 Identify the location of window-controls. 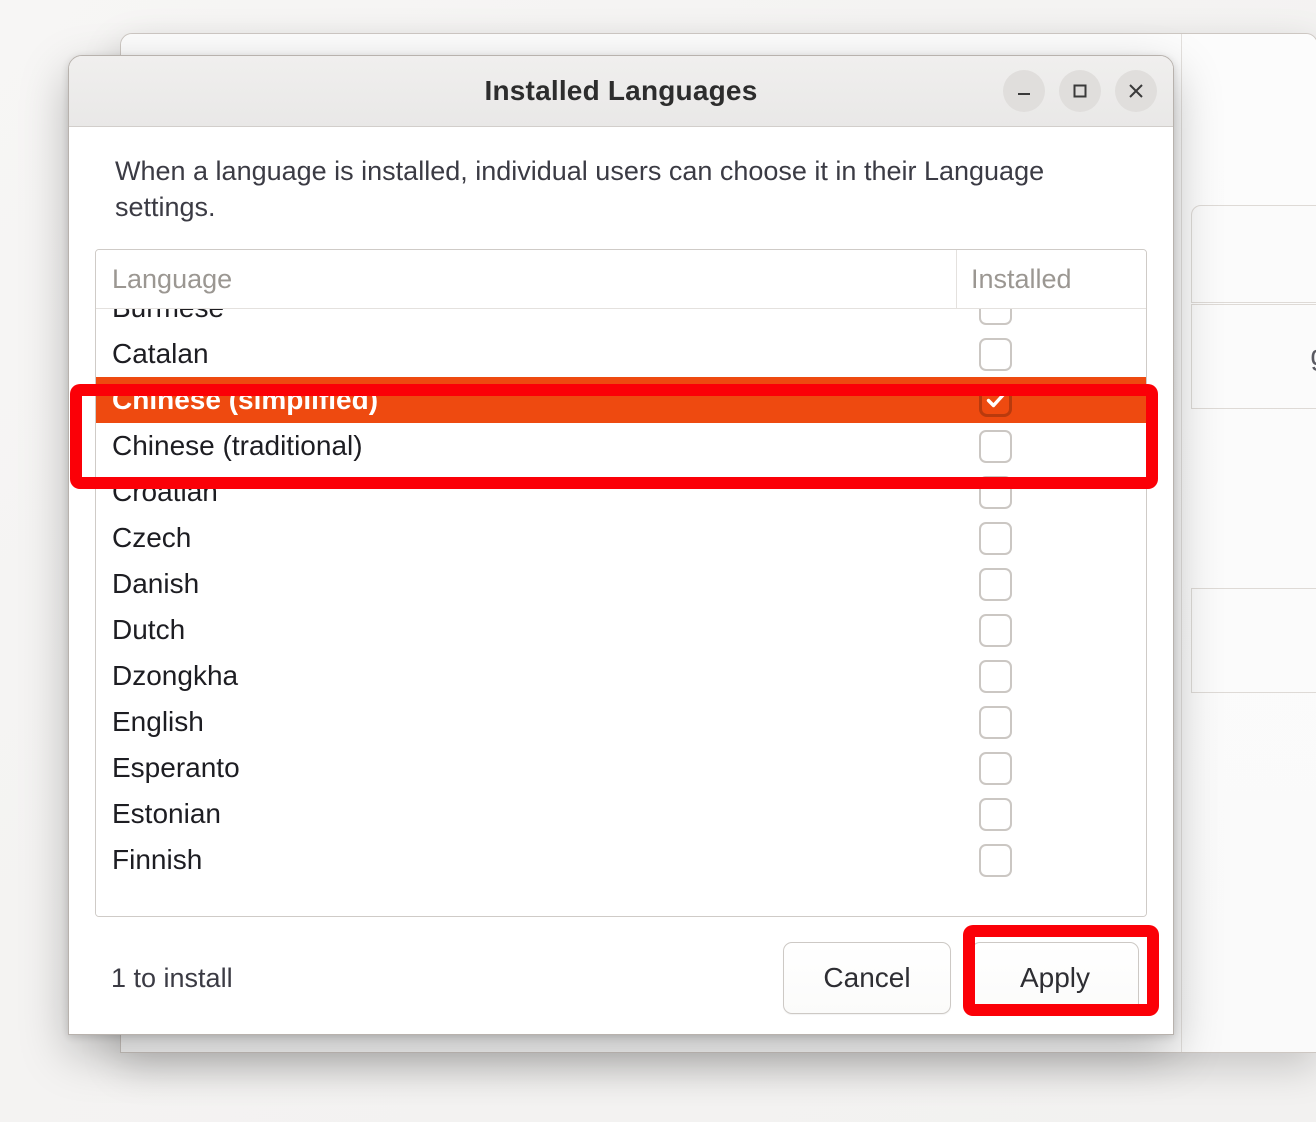
(1080, 91).